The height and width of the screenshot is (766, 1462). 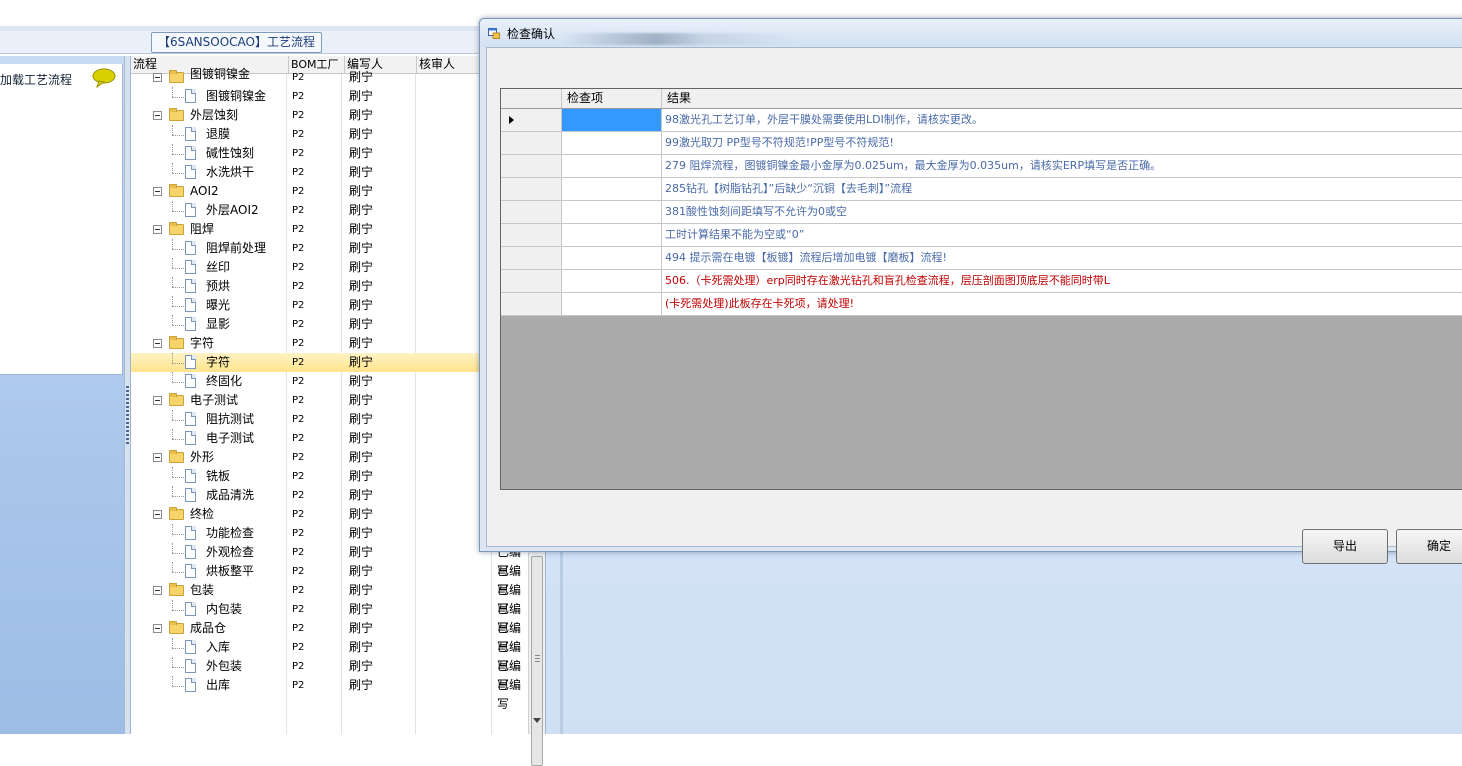 What do you see at coordinates (981, 235) in the screenshot?
I see `check-result-row: 工时计算结果不能为空或“0”` at bounding box center [981, 235].